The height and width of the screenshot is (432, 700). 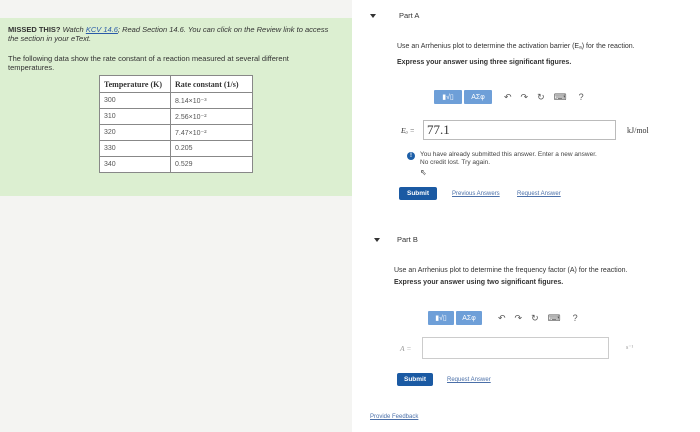 What do you see at coordinates (409, 15) in the screenshot?
I see `part-a-label: Part A` at bounding box center [409, 15].